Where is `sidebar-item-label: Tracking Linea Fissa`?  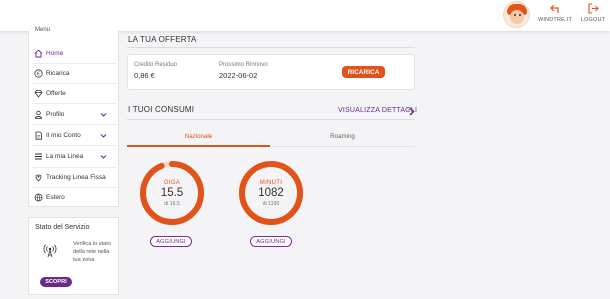
sidebar-item-label: Tracking Linea Fissa is located at coordinates (76, 177).